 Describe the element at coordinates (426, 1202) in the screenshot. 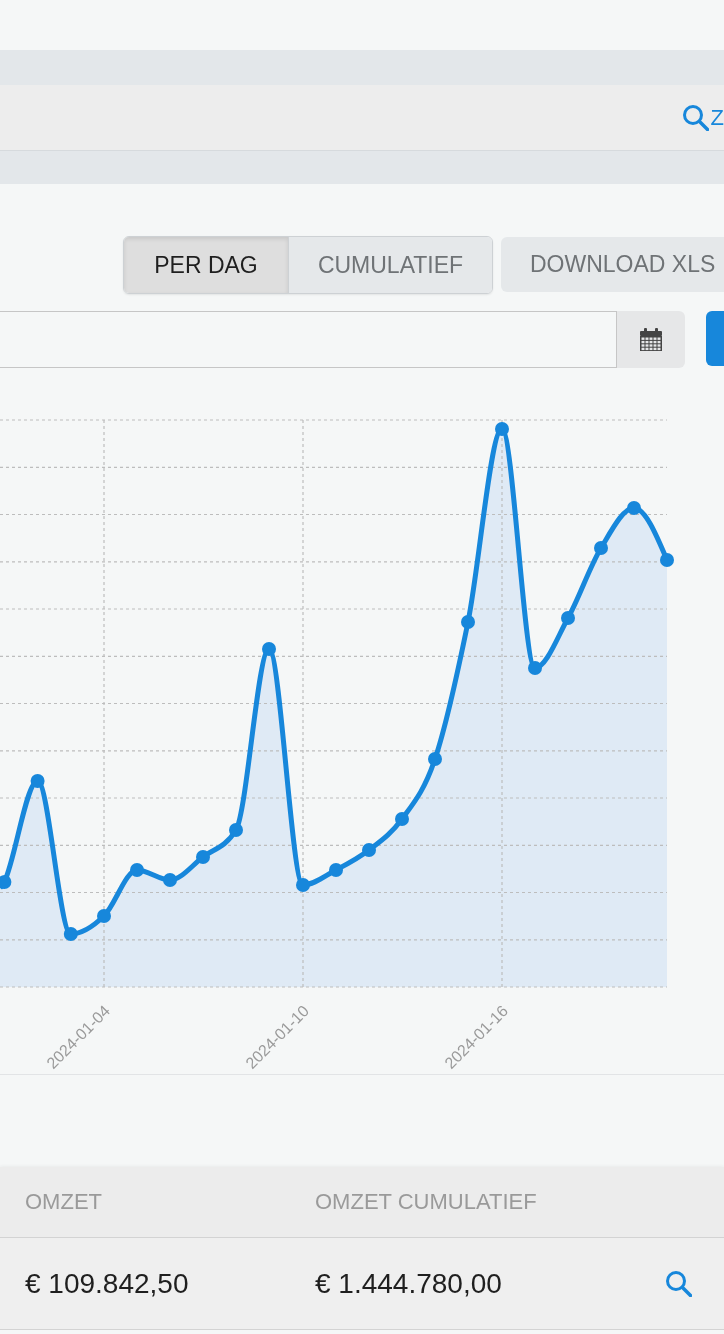

I see `column-header: OMZET CUMULATIEF` at that location.